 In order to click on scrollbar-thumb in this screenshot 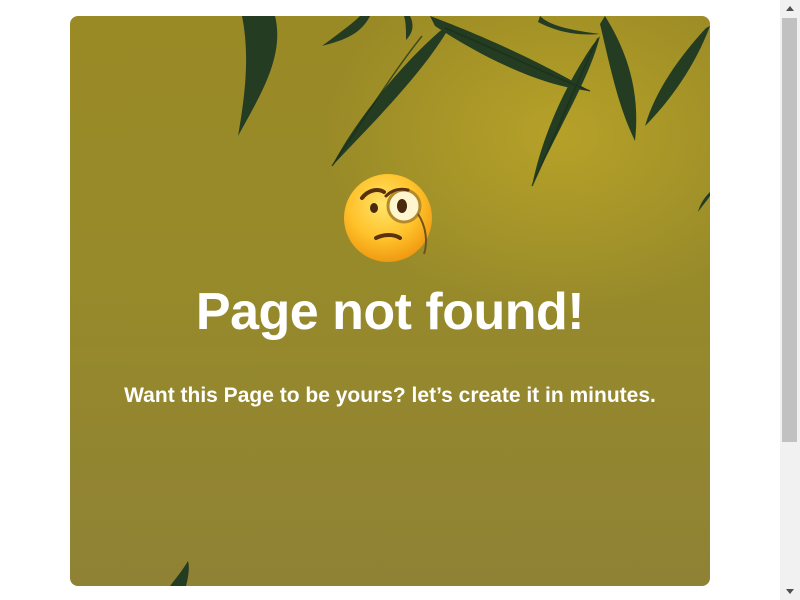, I will do `click(789, 230)`.